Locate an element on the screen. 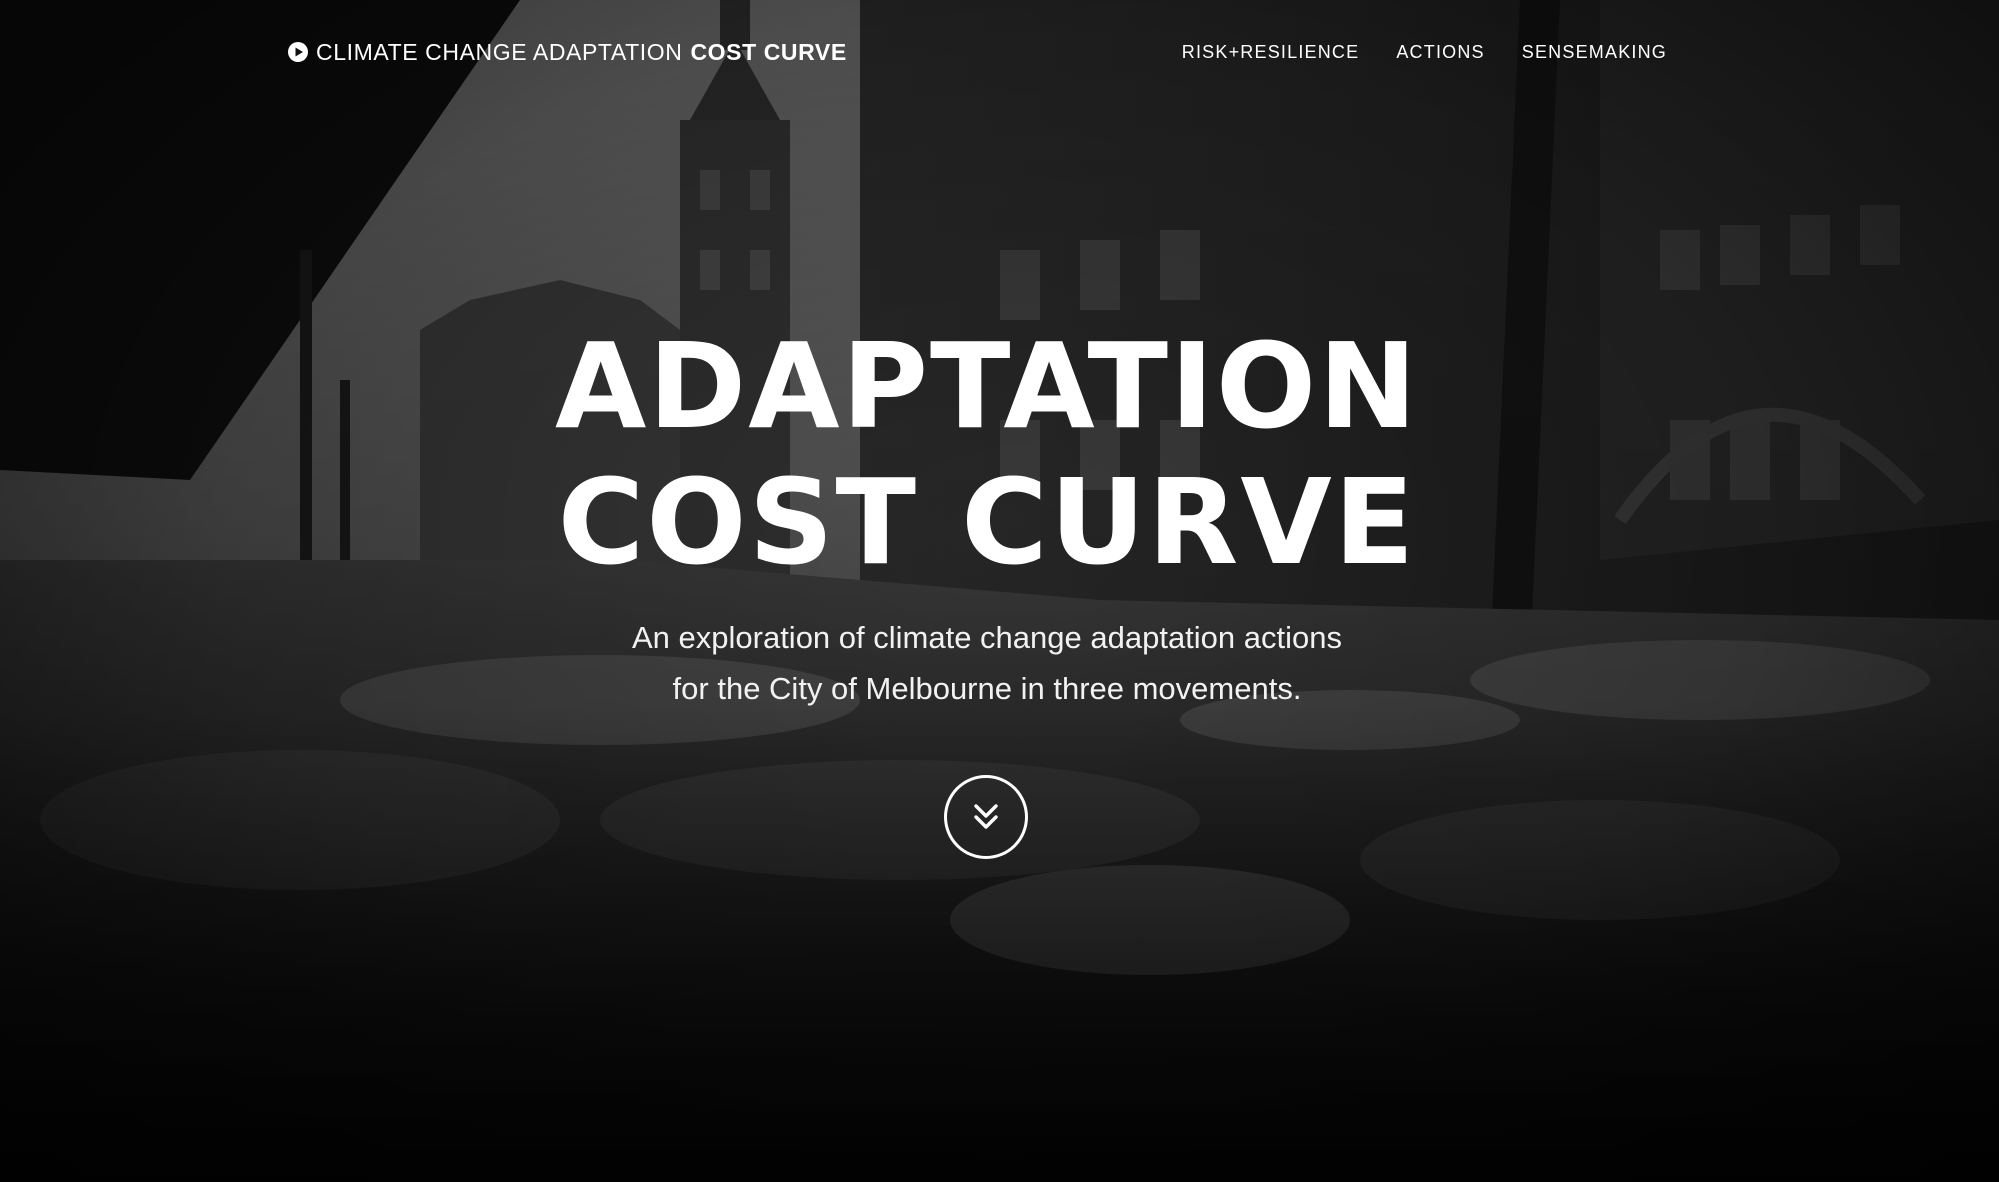  brand-home-link: CLIMATE CHANGE ADAPTATION COST CURVE is located at coordinates (567, 52).